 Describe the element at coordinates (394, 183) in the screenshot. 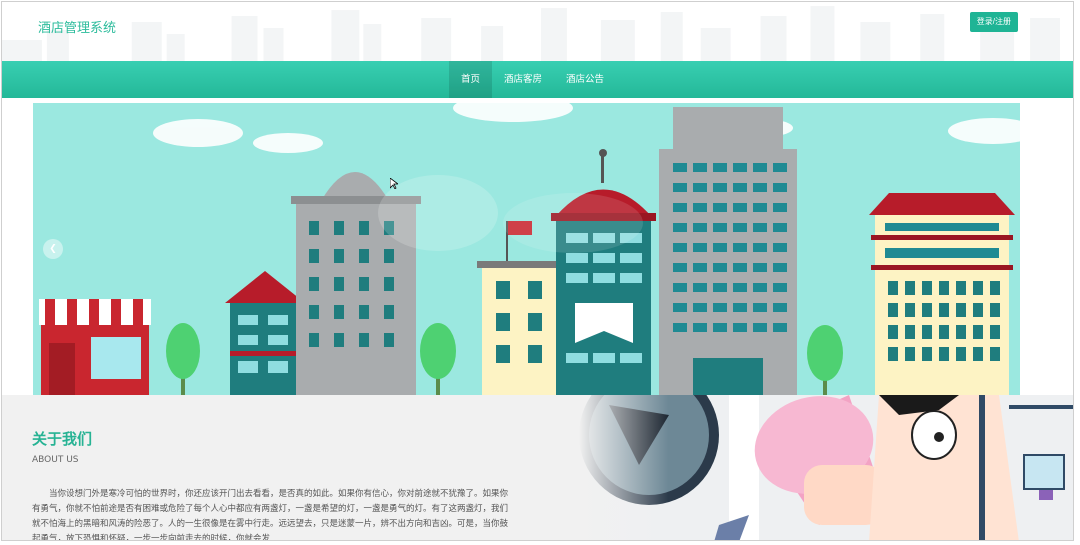

I see `mouse-cursor-icon` at that location.